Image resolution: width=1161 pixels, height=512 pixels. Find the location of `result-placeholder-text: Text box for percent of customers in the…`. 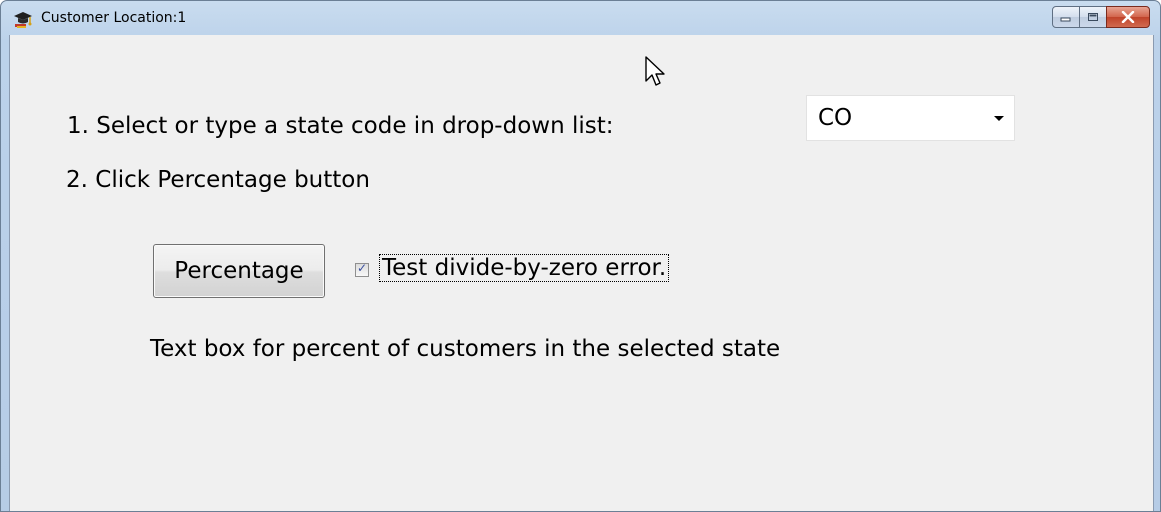

result-placeholder-text: Text box for percent of customers in the… is located at coordinates (465, 349).